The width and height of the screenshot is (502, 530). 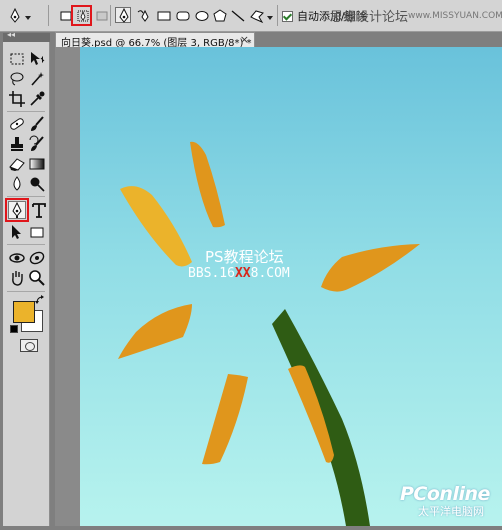 What do you see at coordinates (17, 164) in the screenshot?
I see `eraser-tool-icon` at bounding box center [17, 164].